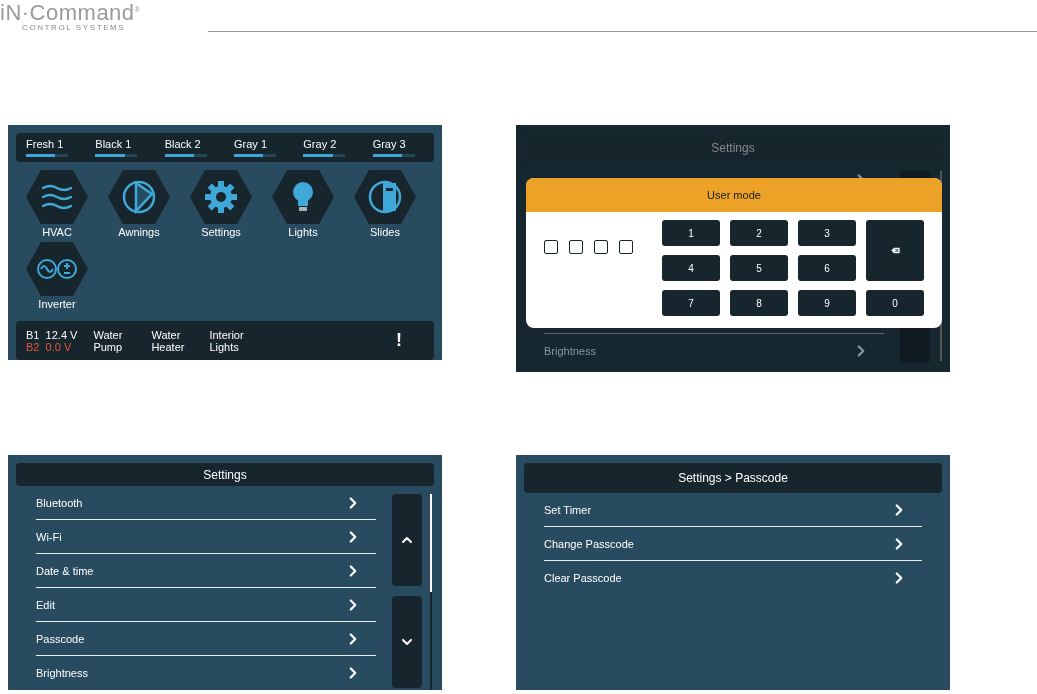 The height and width of the screenshot is (694, 1037). What do you see at coordinates (206, 503) in the screenshot?
I see `menu-row: Bluetooth` at bounding box center [206, 503].